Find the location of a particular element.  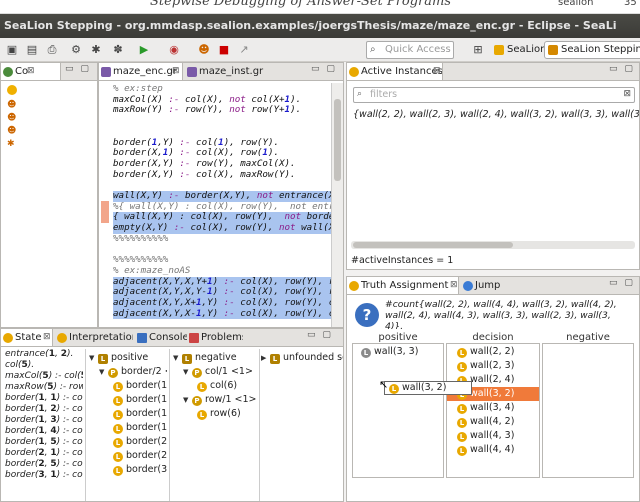

state-entry: border(1, 3) :- col( is located at coordinates (44, 420).